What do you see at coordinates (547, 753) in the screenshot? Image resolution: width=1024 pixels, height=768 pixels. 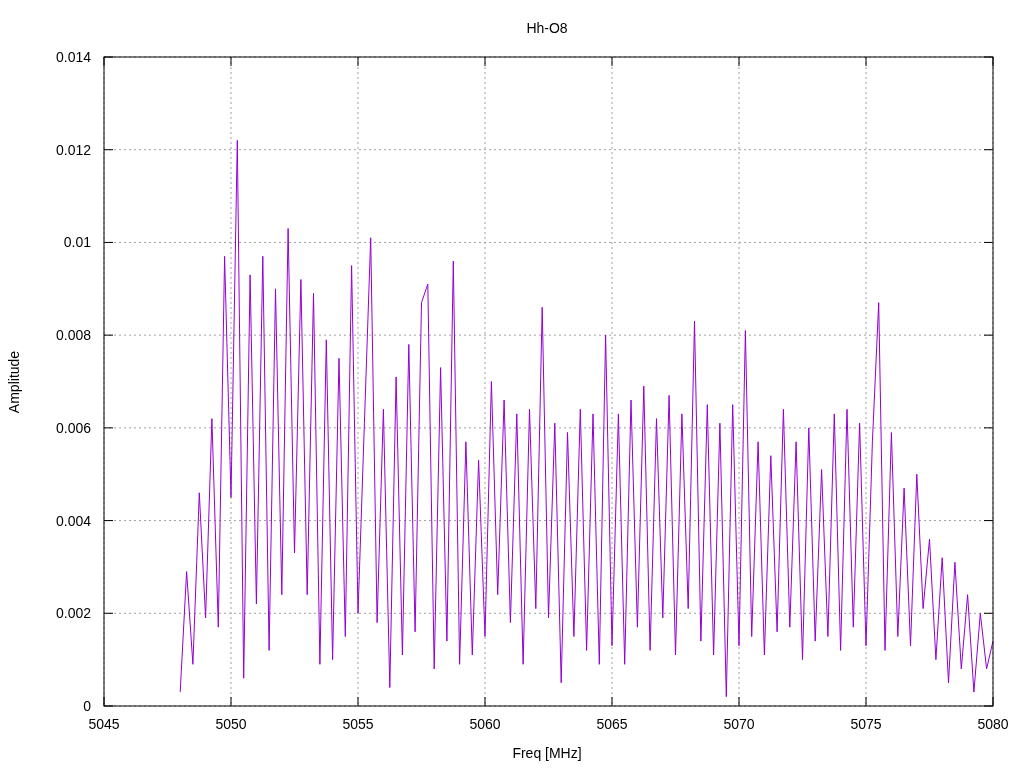 I see `x-axis-label: Freq [MHz]` at bounding box center [547, 753].